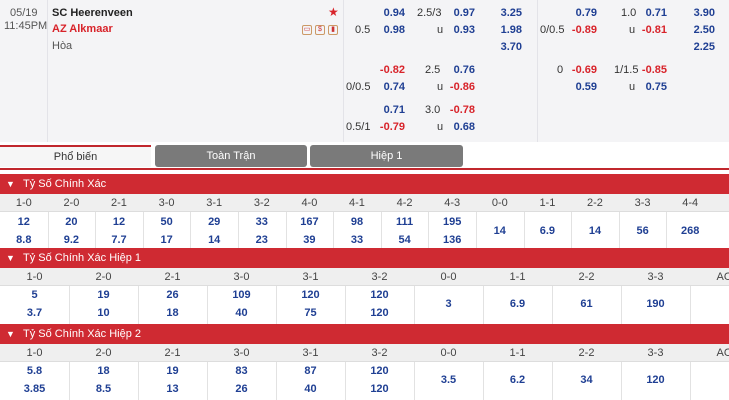  Describe the element at coordinates (385, 87) in the screenshot. I see `ft-hdp2-away: 0.74` at that location.